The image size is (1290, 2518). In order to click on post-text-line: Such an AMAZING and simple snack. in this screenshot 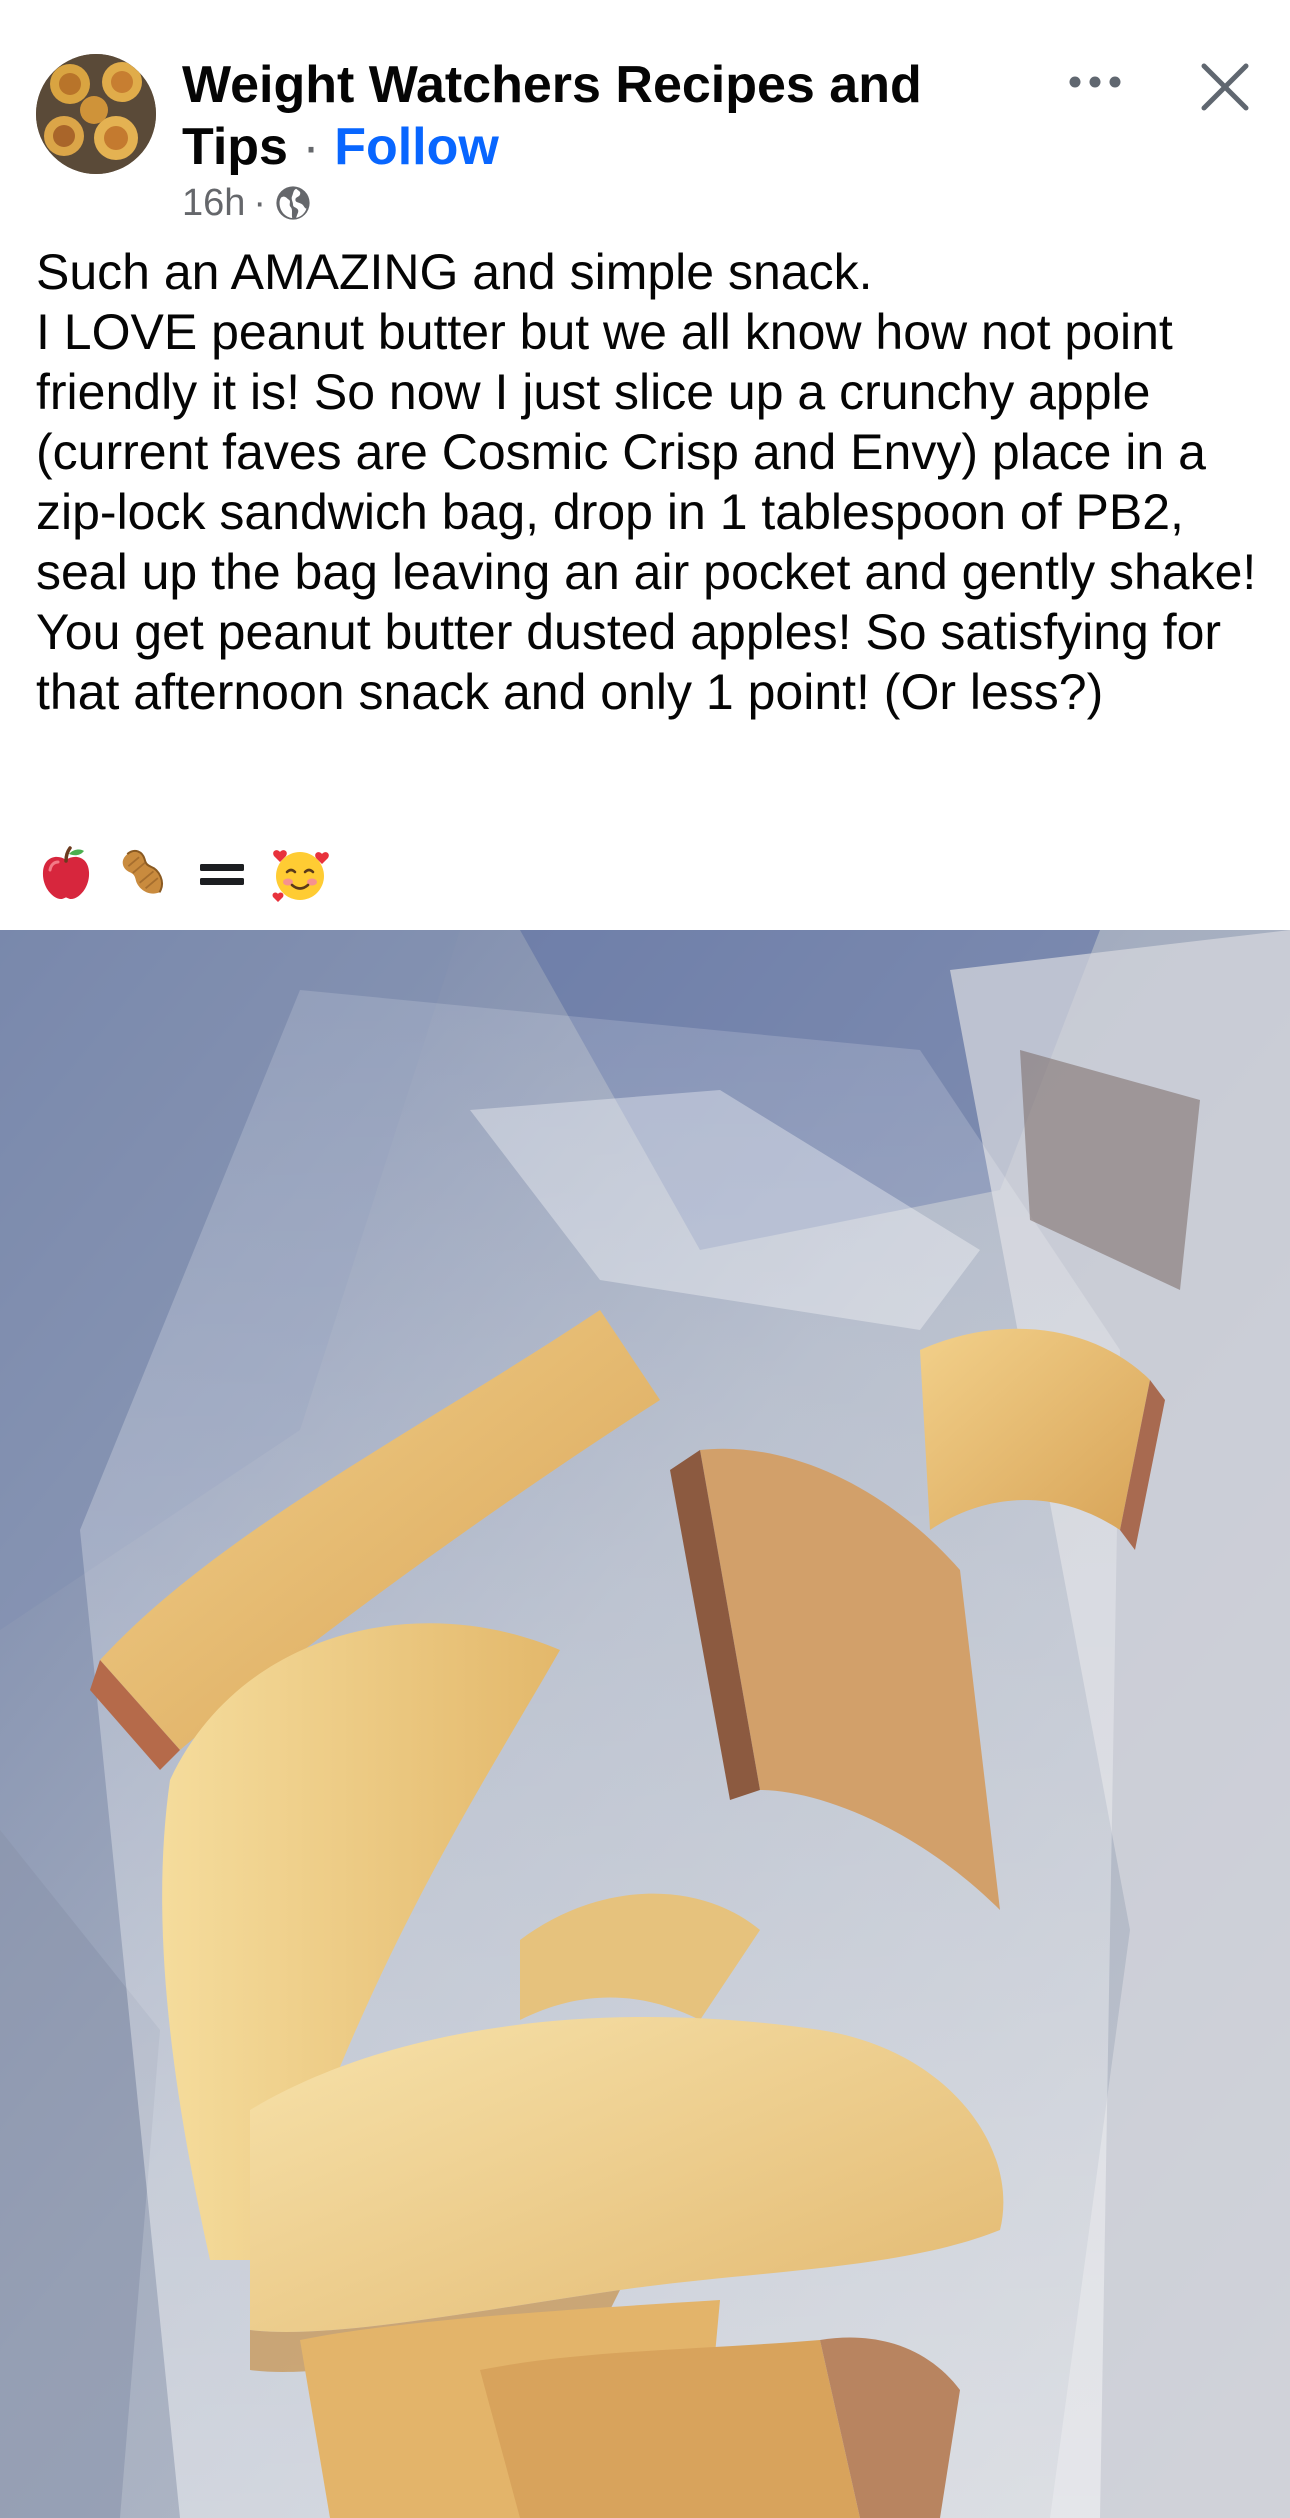, I will do `click(454, 272)`.